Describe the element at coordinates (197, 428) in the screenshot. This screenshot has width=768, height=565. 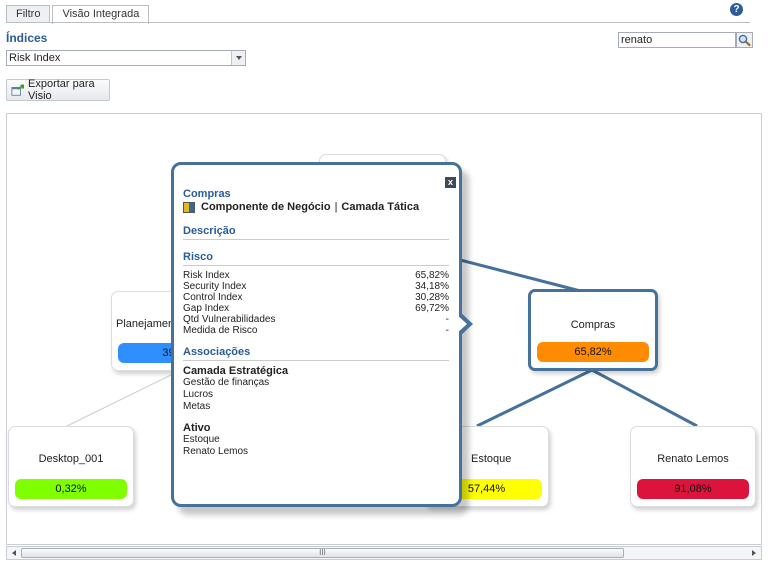
I see `ativo-heading: Ativo` at that location.